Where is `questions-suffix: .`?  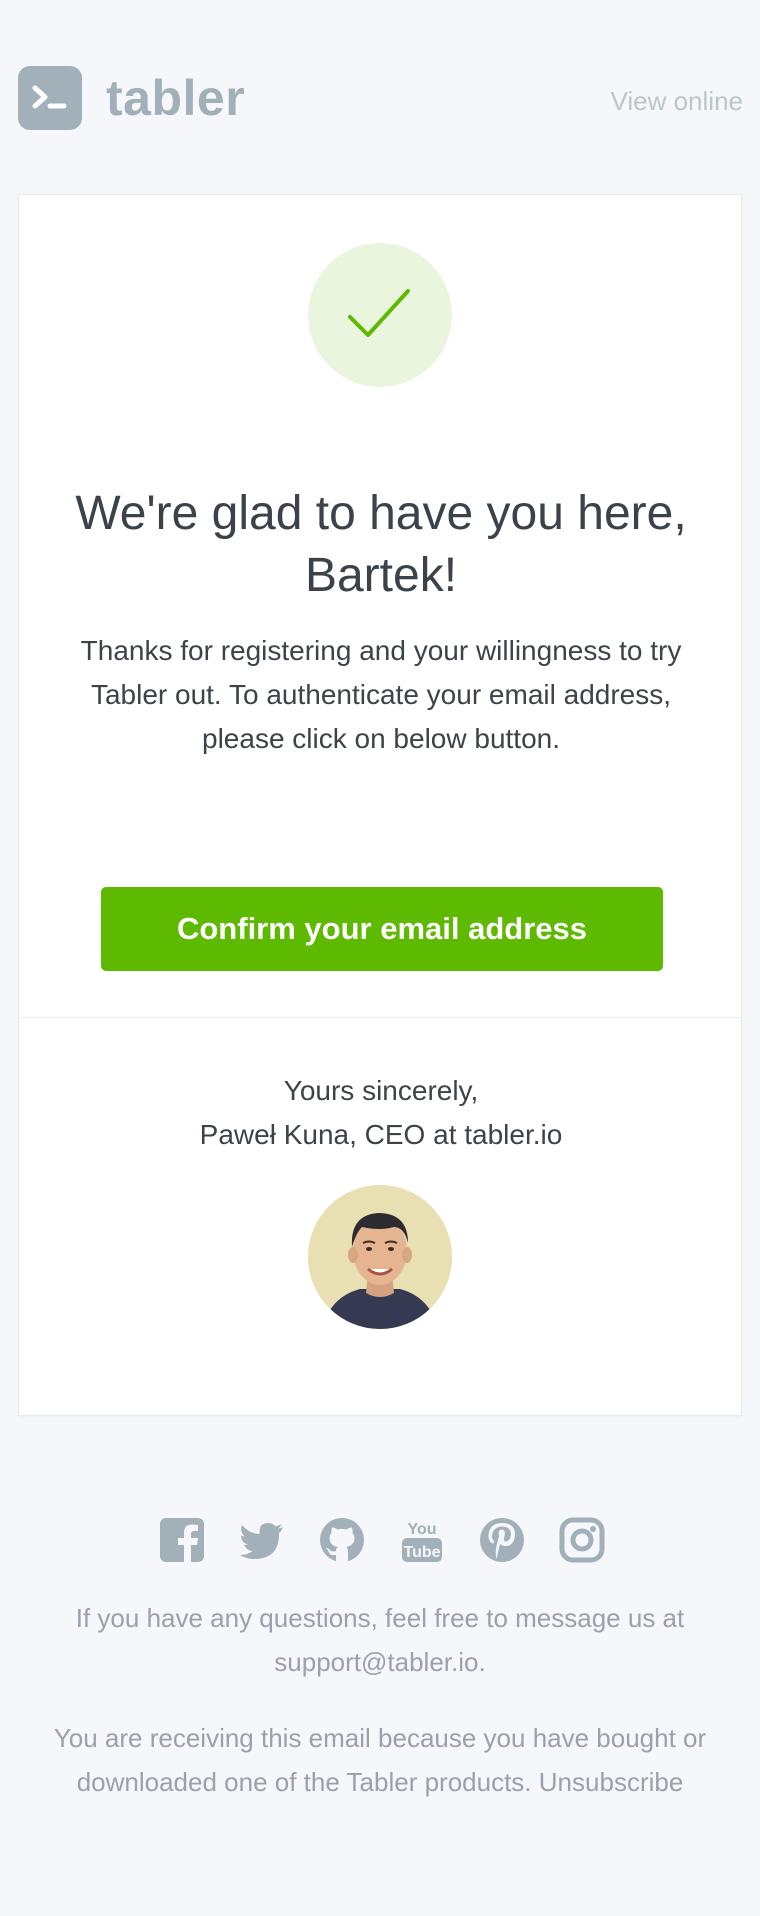
questions-suffix: . is located at coordinates (482, 1662).